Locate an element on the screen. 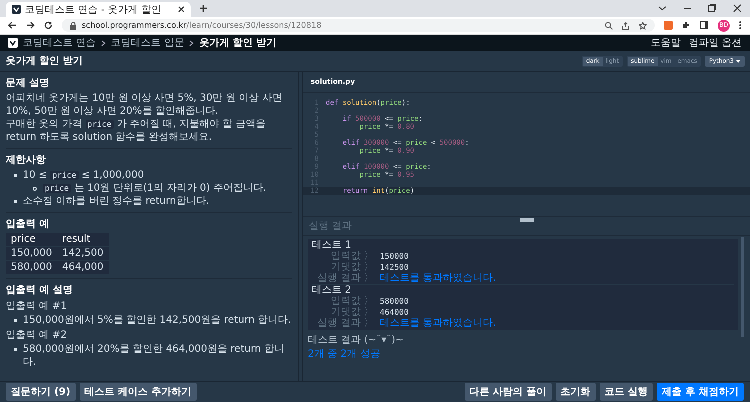  result-value: 150000 is located at coordinates (394, 256).